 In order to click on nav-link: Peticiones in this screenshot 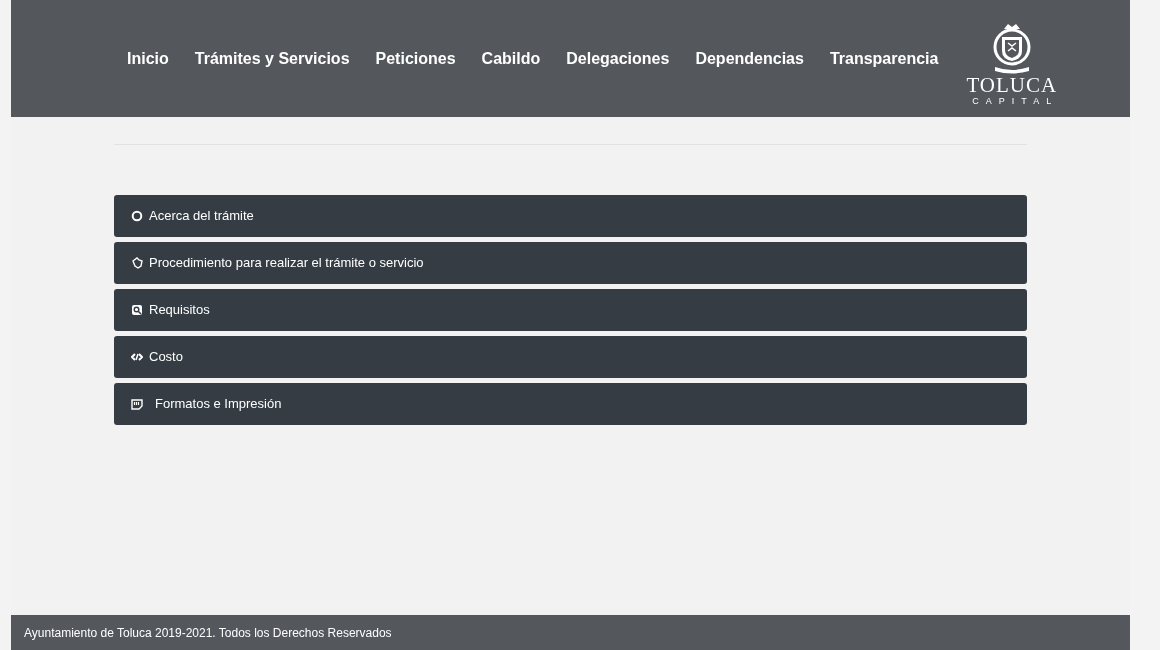, I will do `click(415, 58)`.